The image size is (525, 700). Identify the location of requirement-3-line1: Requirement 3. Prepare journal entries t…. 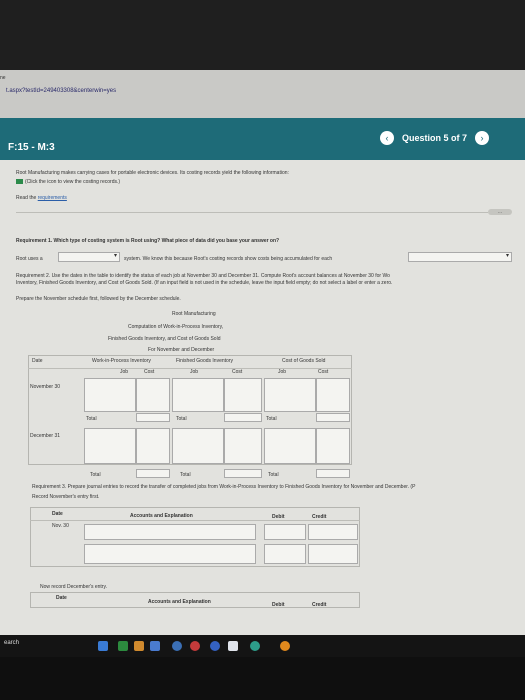
(224, 487).